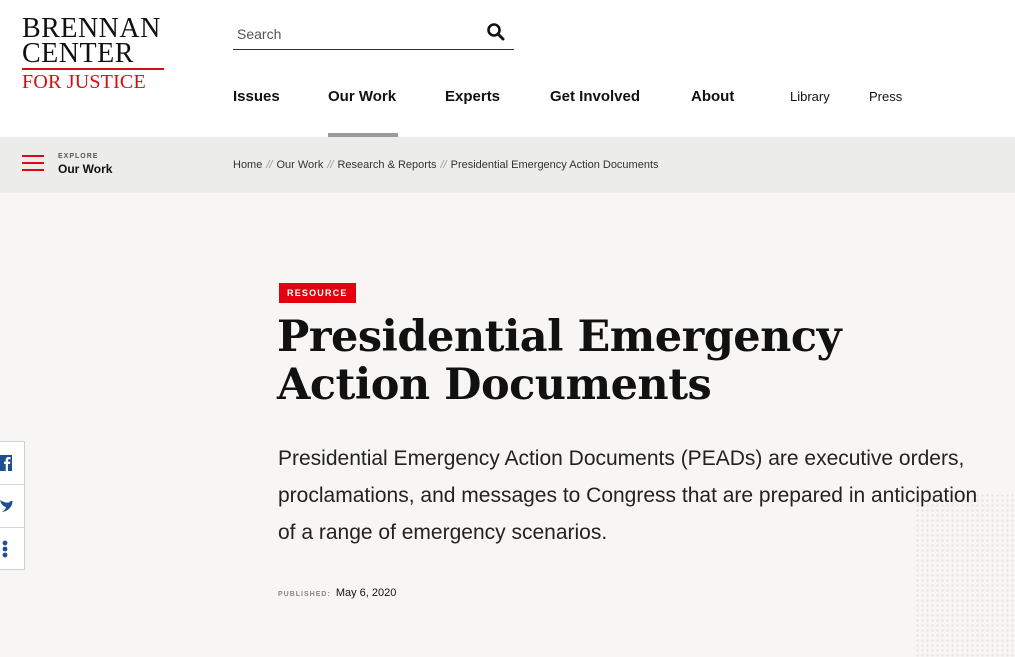 The width and height of the screenshot is (1015, 657). I want to click on facebook-icon, so click(6, 463).